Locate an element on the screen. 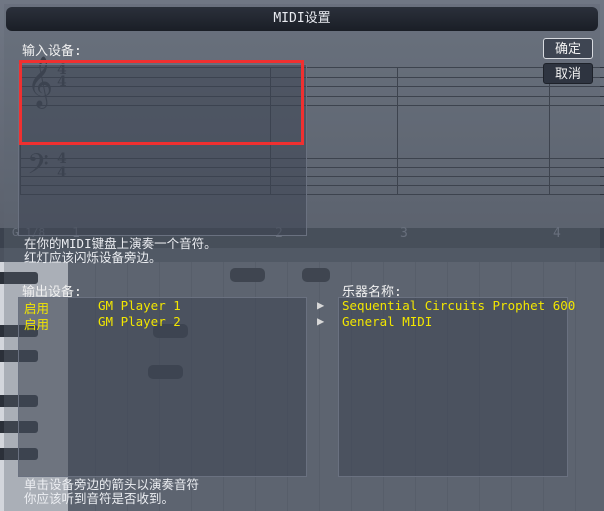  output-hint-1: 单击设备旁边的箭头以演奏音符 is located at coordinates (112, 484).